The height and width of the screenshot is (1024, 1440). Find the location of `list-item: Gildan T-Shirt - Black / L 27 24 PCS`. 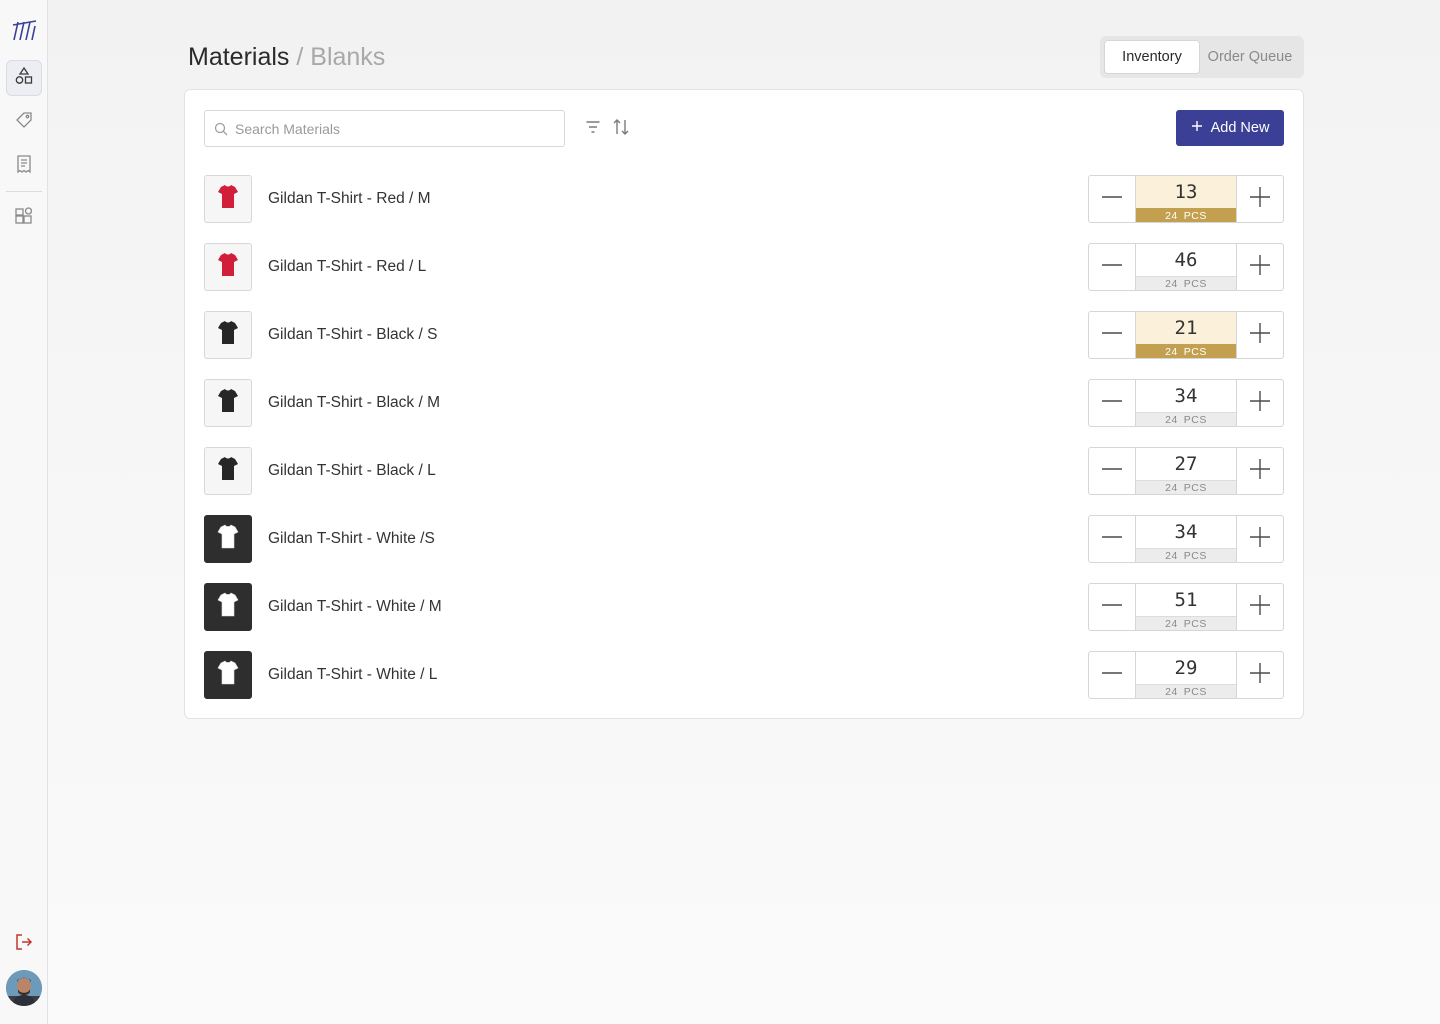

list-item: Gildan T-Shirt - Black / L 27 24 PCS is located at coordinates (744, 471).